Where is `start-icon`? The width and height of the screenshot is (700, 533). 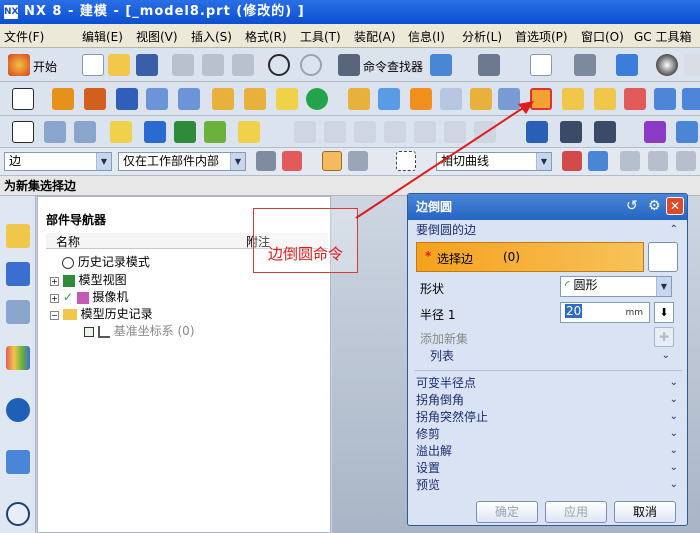
start-icon is located at coordinates (19, 65).